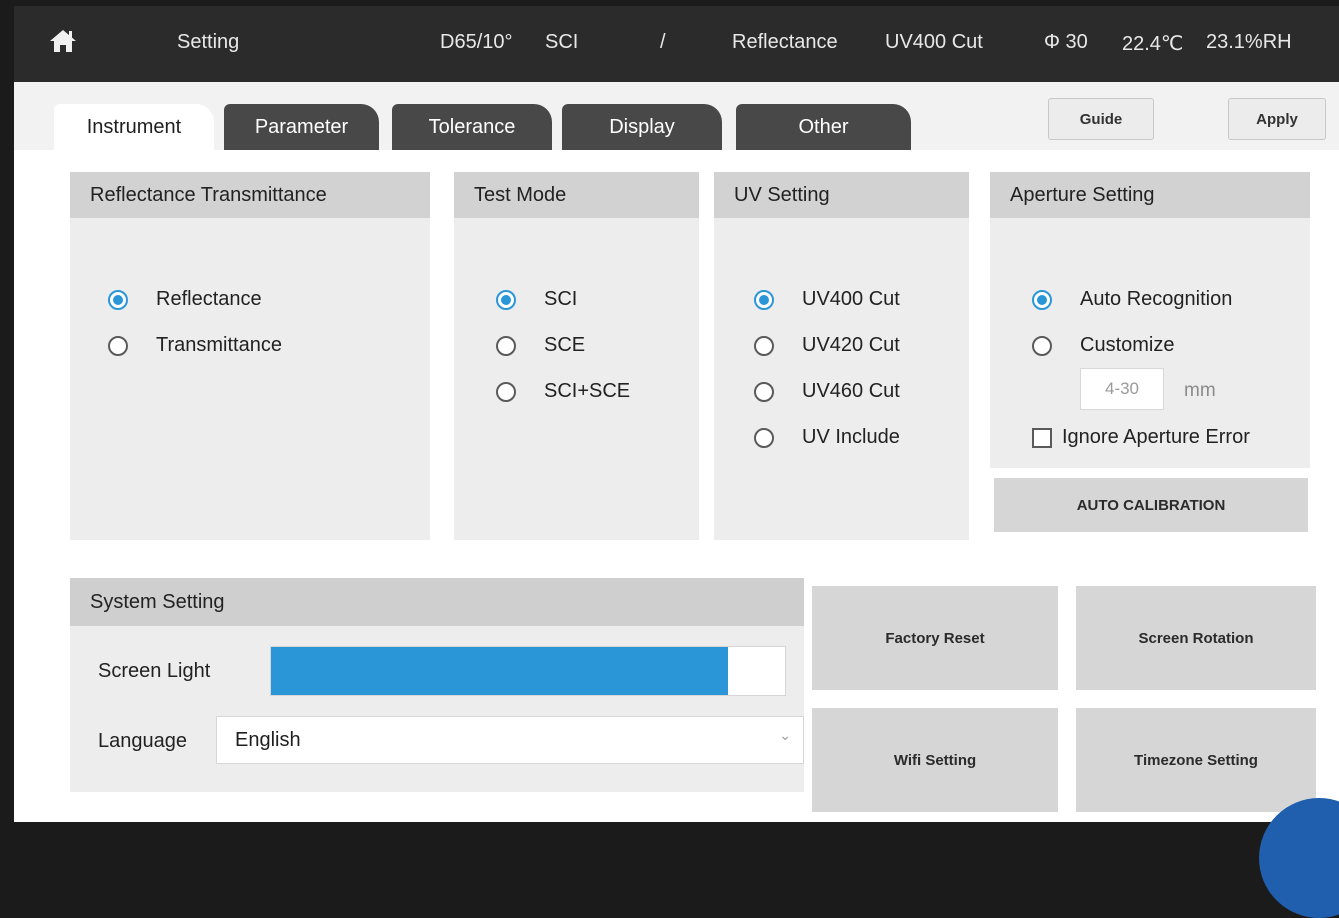 The height and width of the screenshot is (918, 1339). What do you see at coordinates (219, 345) in the screenshot?
I see `option-label: Transmittance` at bounding box center [219, 345].